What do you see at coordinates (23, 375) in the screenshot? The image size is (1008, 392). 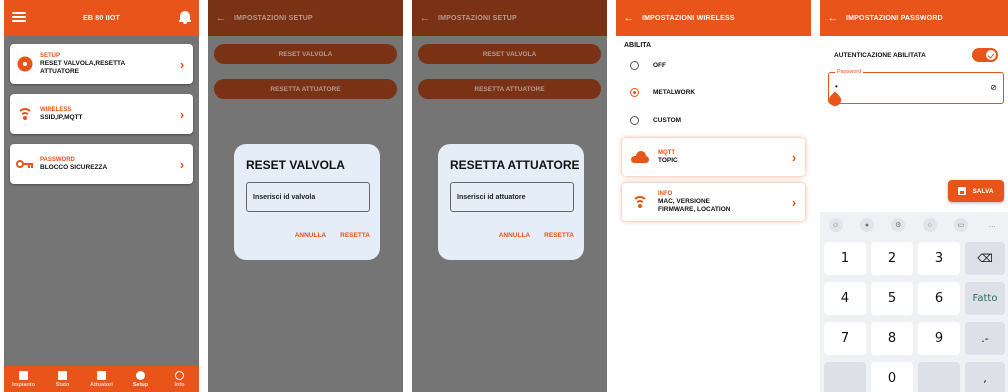 I see `grid-icon` at bounding box center [23, 375].